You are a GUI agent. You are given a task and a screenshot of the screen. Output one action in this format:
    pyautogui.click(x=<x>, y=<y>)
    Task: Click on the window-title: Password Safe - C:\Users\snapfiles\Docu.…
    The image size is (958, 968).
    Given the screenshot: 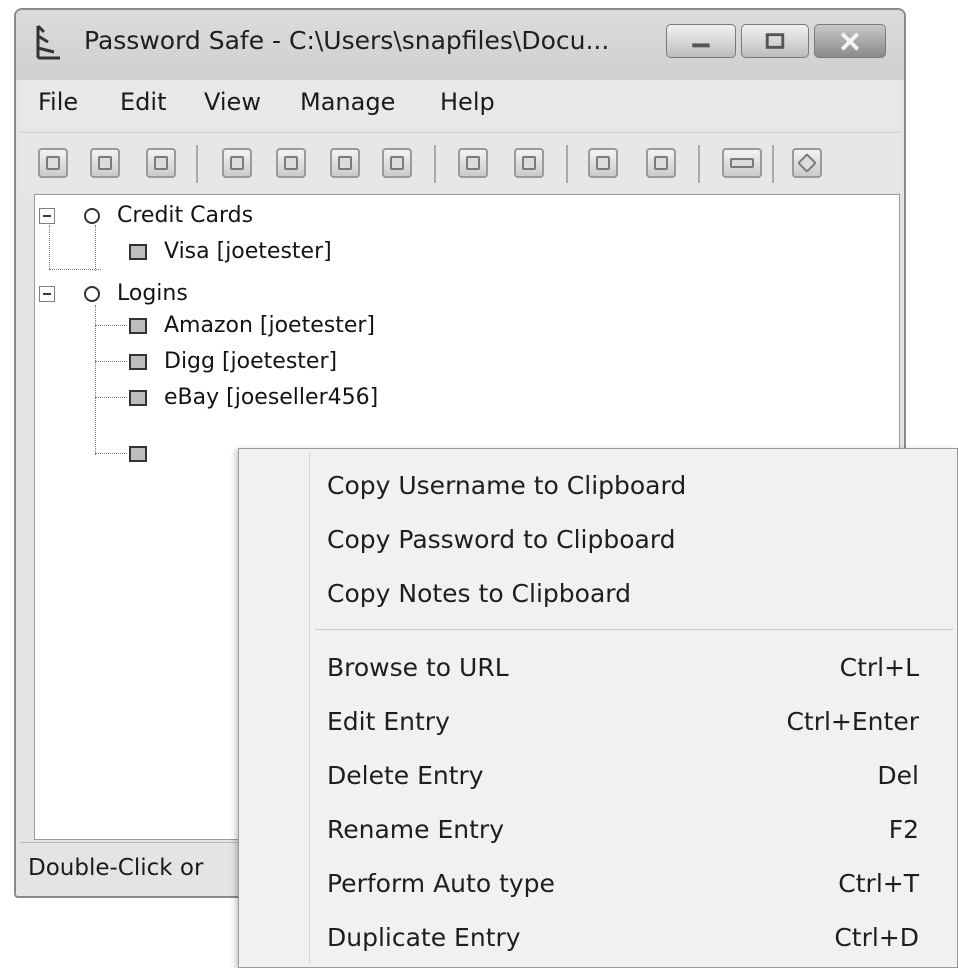 What is the action you would take?
    pyautogui.click(x=347, y=40)
    